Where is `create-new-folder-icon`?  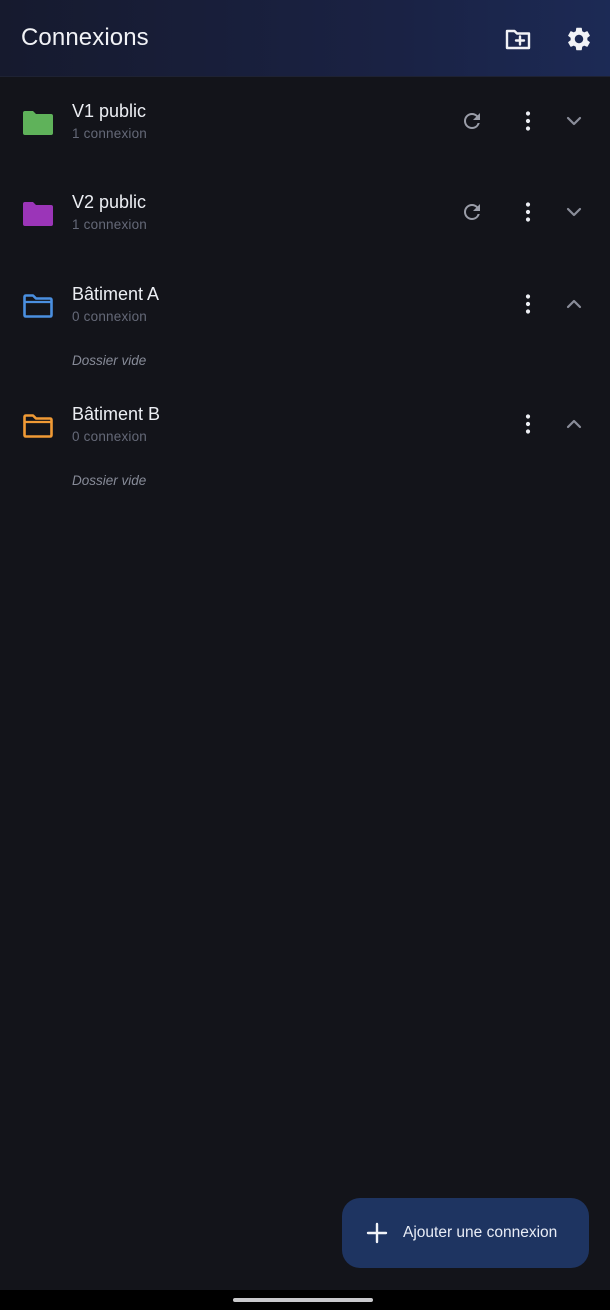
create-new-folder-icon is located at coordinates (518, 39).